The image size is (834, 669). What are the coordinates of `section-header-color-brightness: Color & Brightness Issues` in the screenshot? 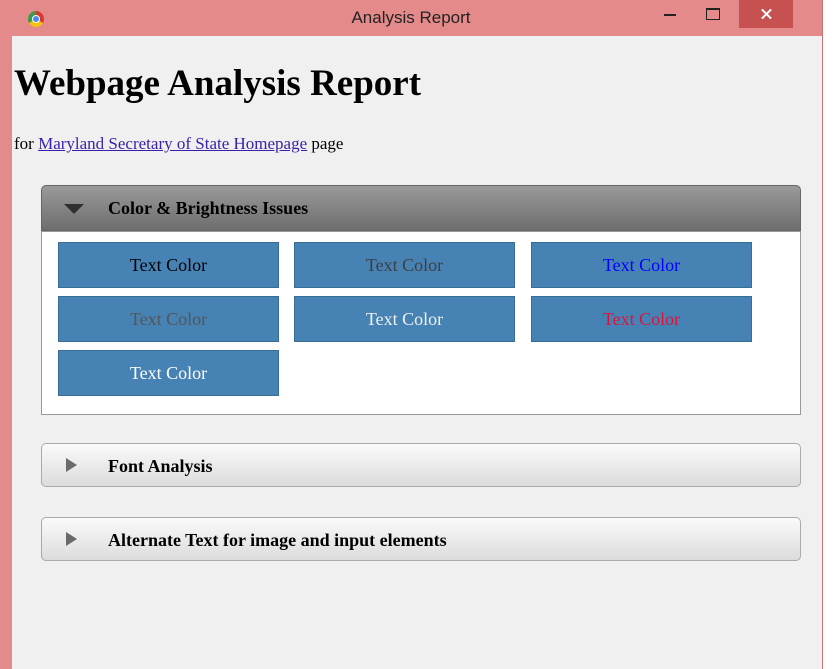 It's located at (421, 208).